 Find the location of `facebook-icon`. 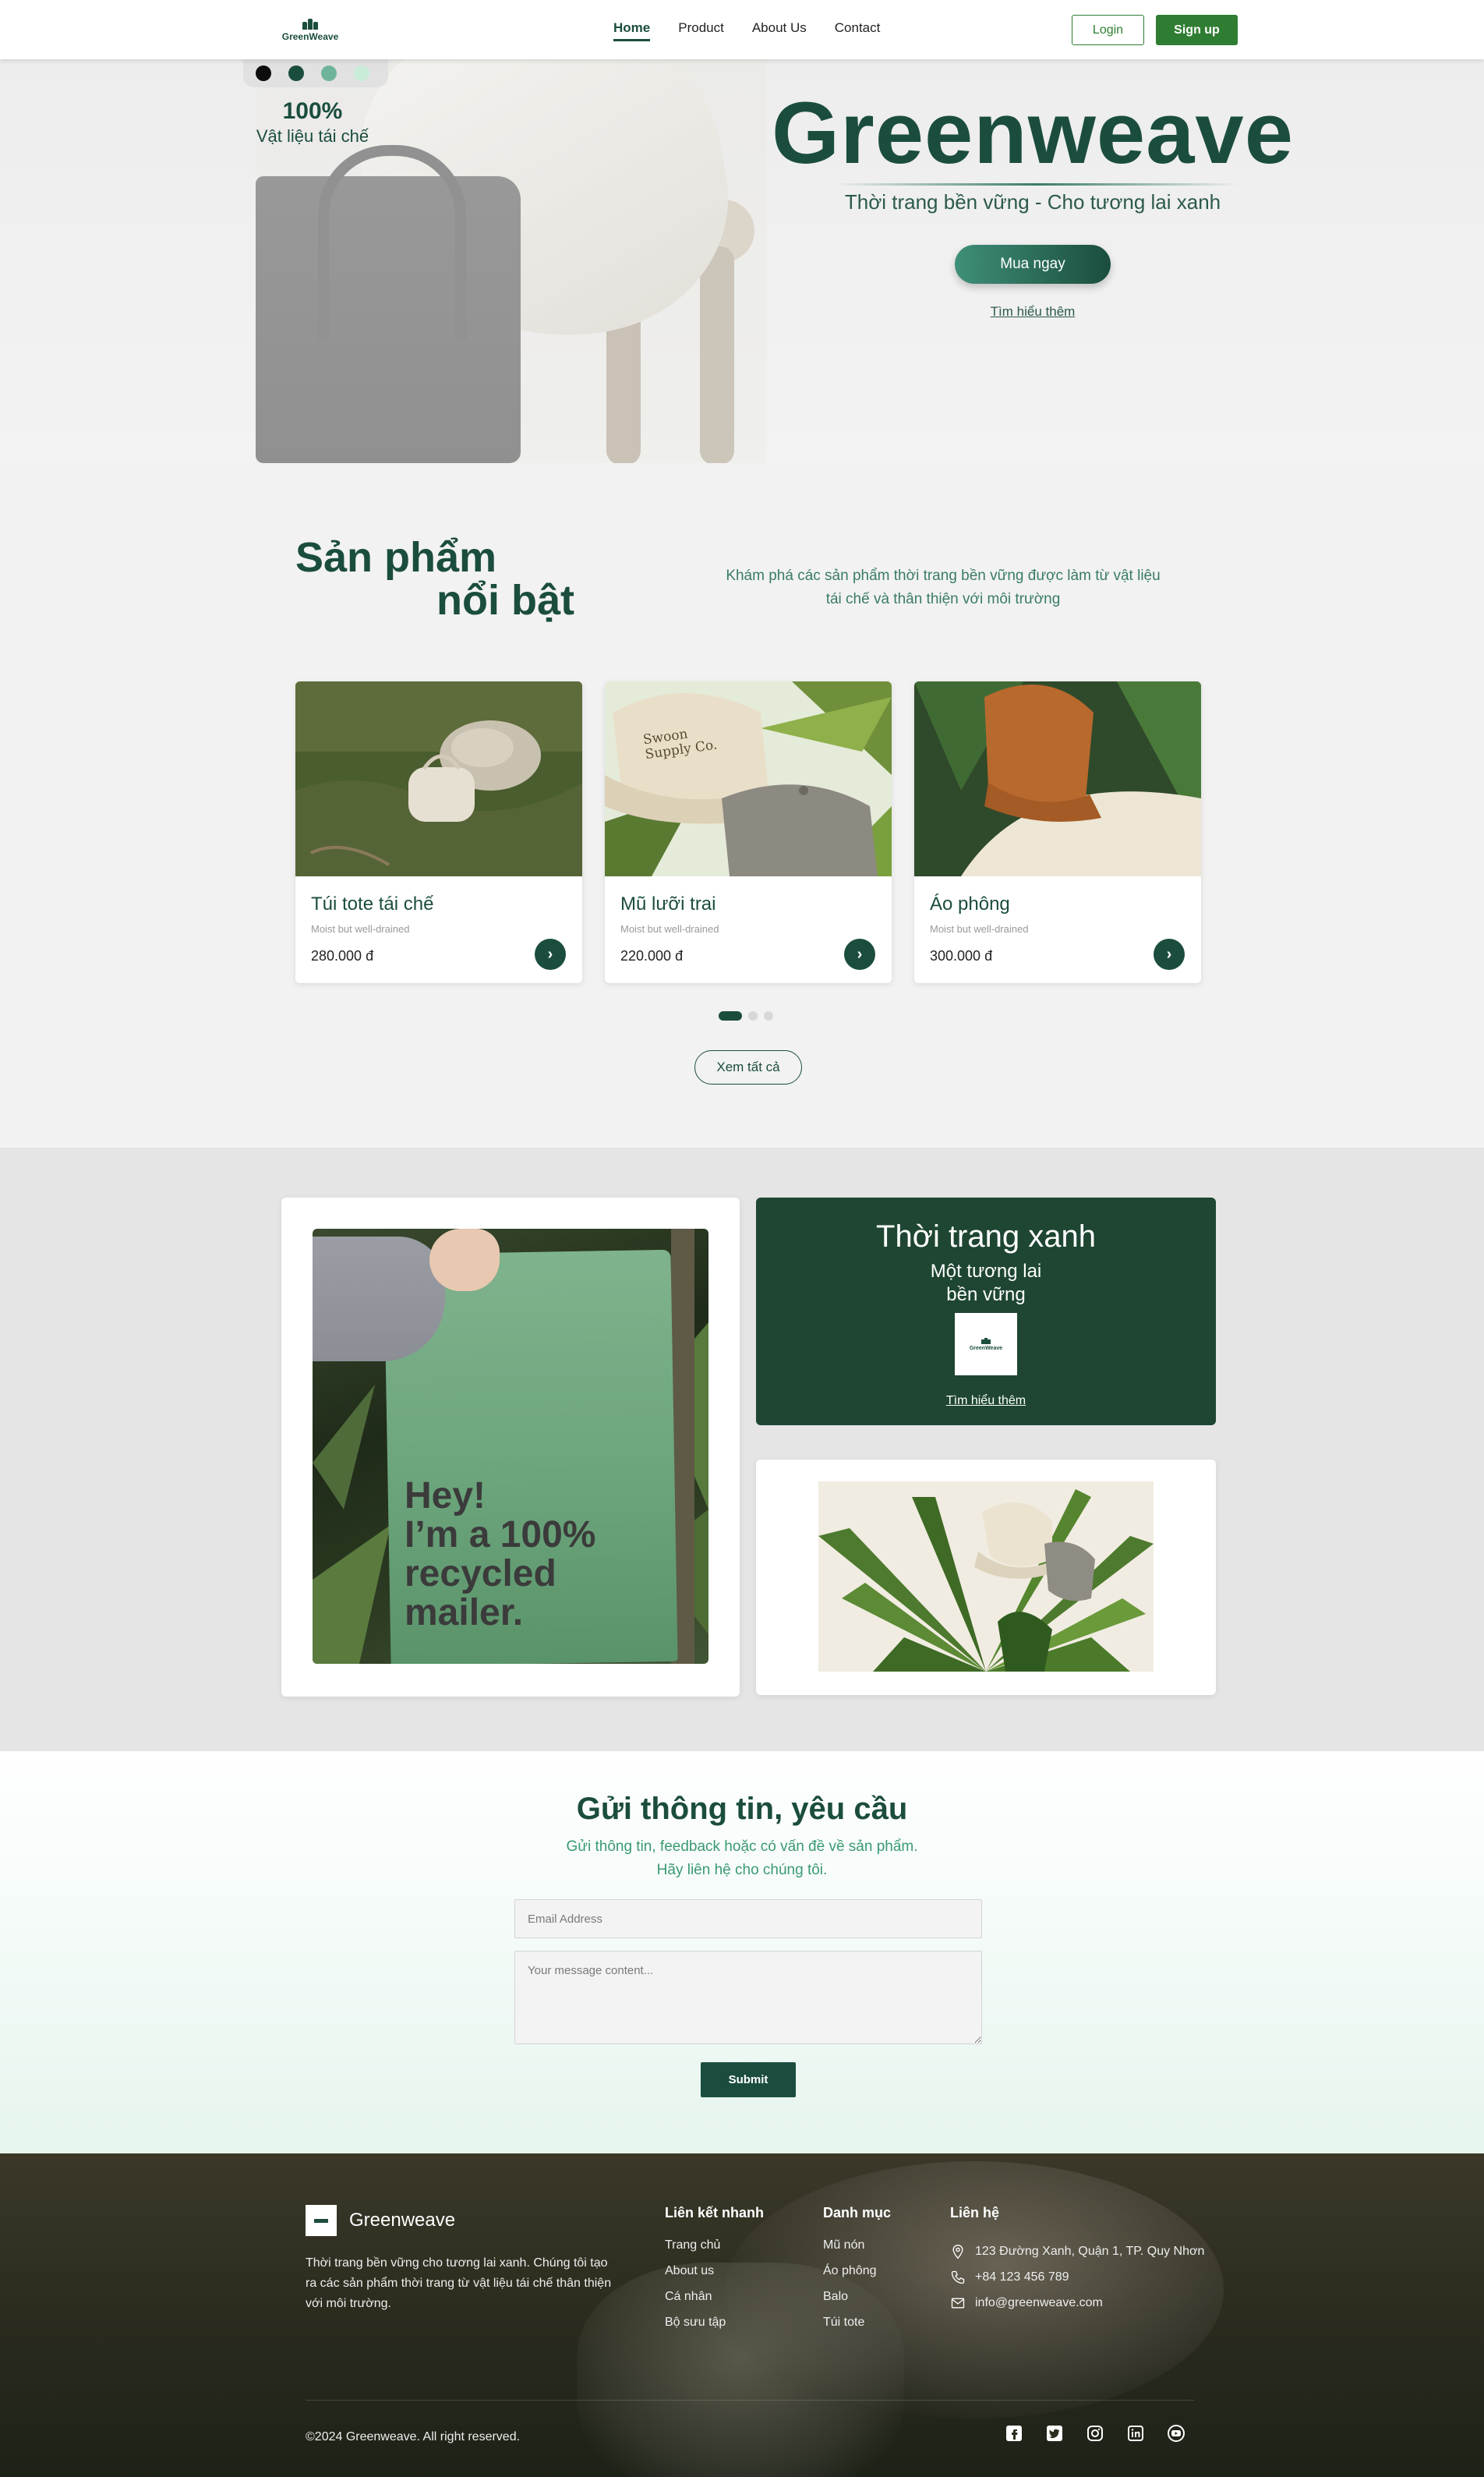

facebook-icon is located at coordinates (1014, 2433).